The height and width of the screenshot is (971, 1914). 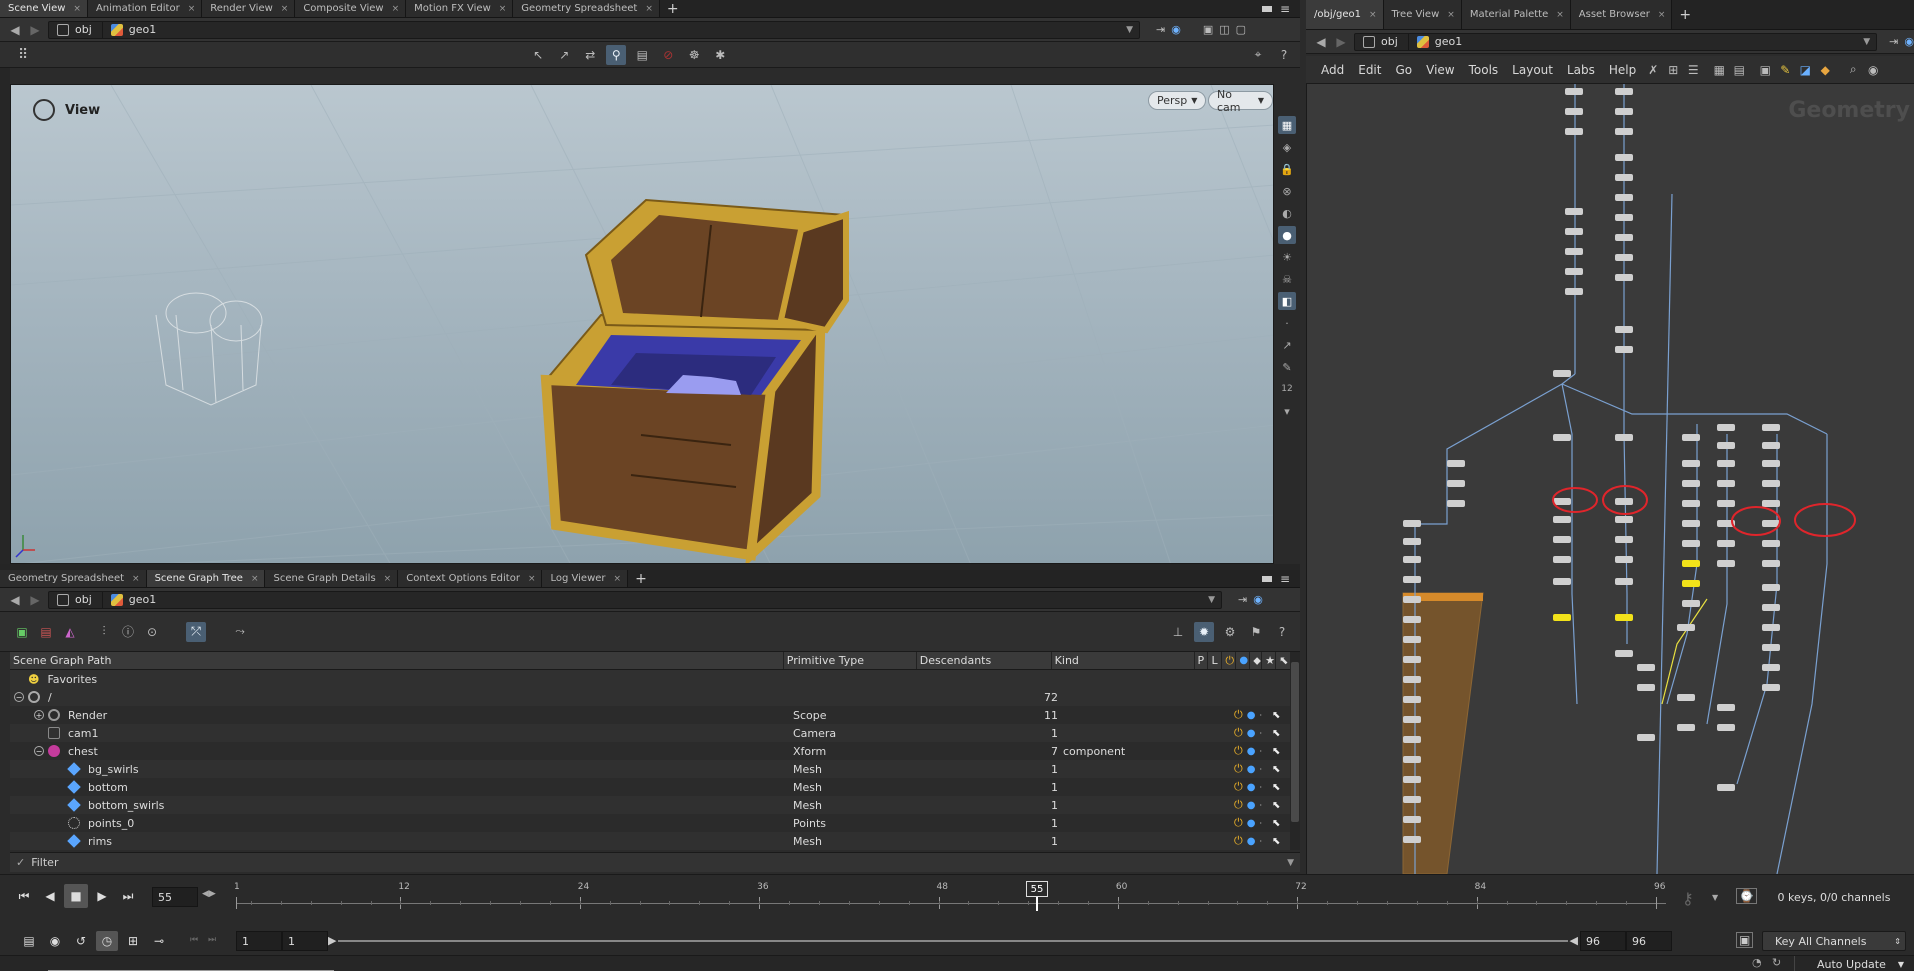 I want to click on table-row: rims Mesh 1 ⏻ ● · ⬉, so click(x=650, y=841).